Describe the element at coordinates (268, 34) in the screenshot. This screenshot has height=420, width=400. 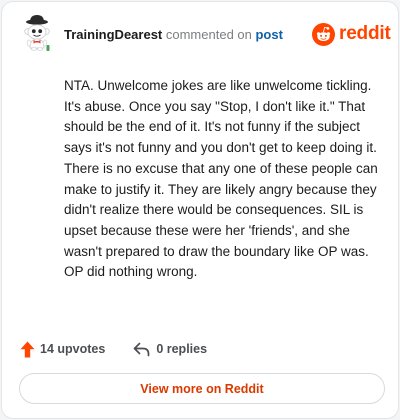
I see `post-link: post` at that location.